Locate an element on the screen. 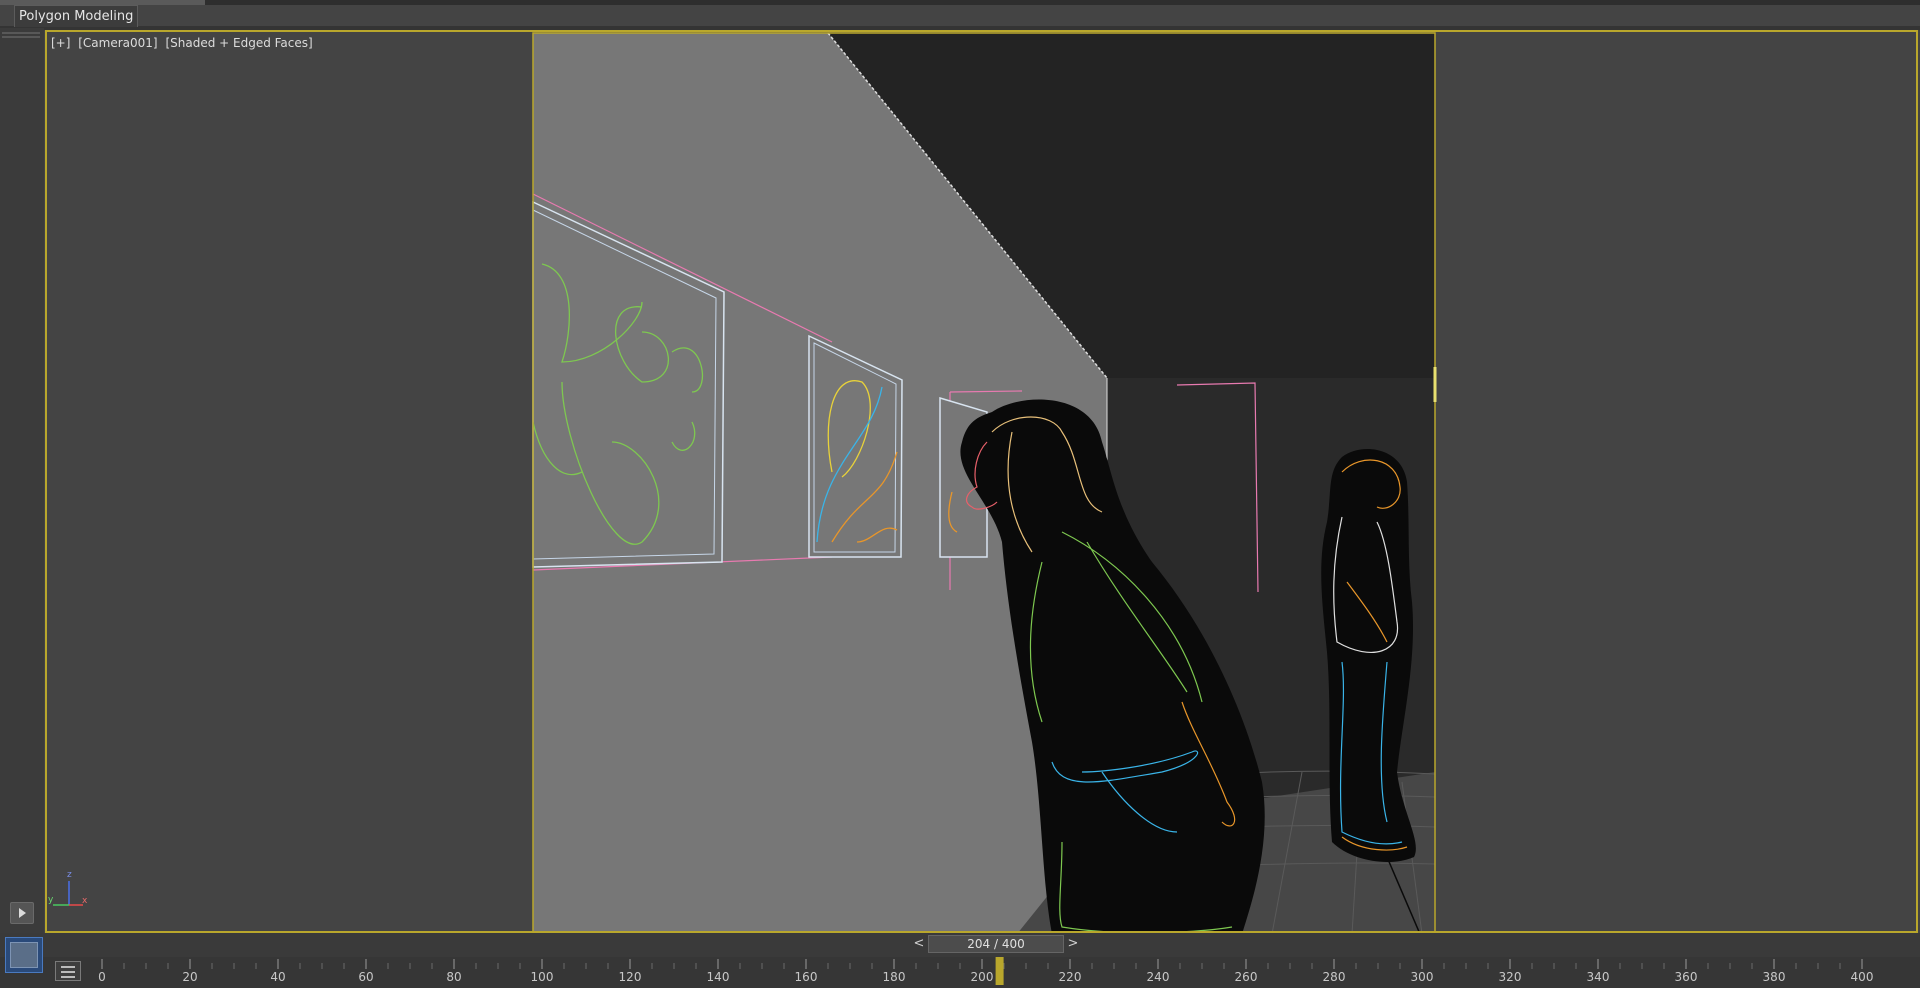  track-tick-label: 220 is located at coordinates (1070, 977).